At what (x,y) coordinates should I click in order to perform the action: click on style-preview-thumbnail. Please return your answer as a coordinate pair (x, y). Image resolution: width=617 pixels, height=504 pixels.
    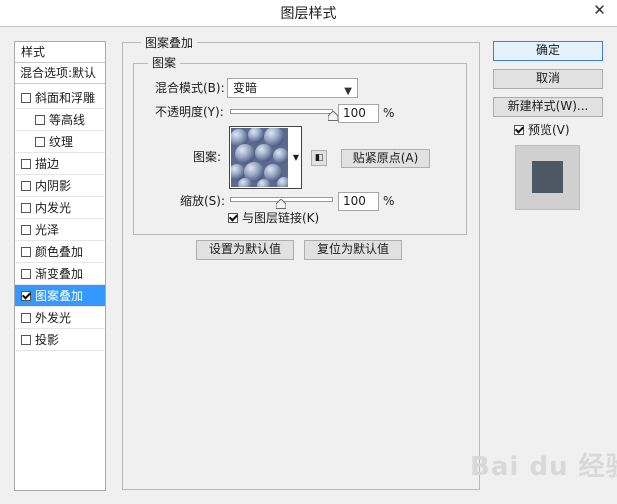
    Looking at the image, I should click on (547, 177).